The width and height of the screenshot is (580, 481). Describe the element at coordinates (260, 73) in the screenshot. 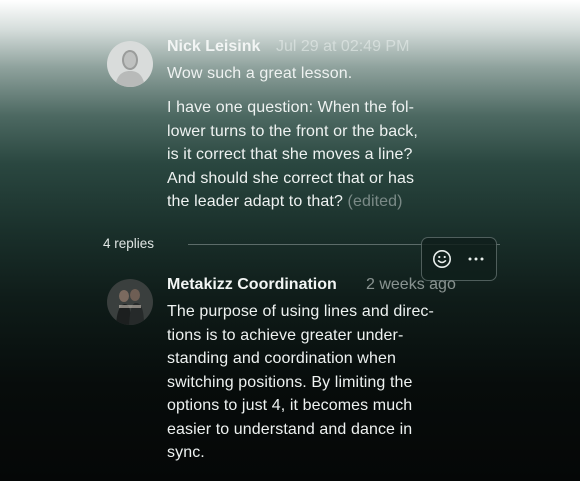

I see `comment-line1: Wow such a great lesson.` at that location.